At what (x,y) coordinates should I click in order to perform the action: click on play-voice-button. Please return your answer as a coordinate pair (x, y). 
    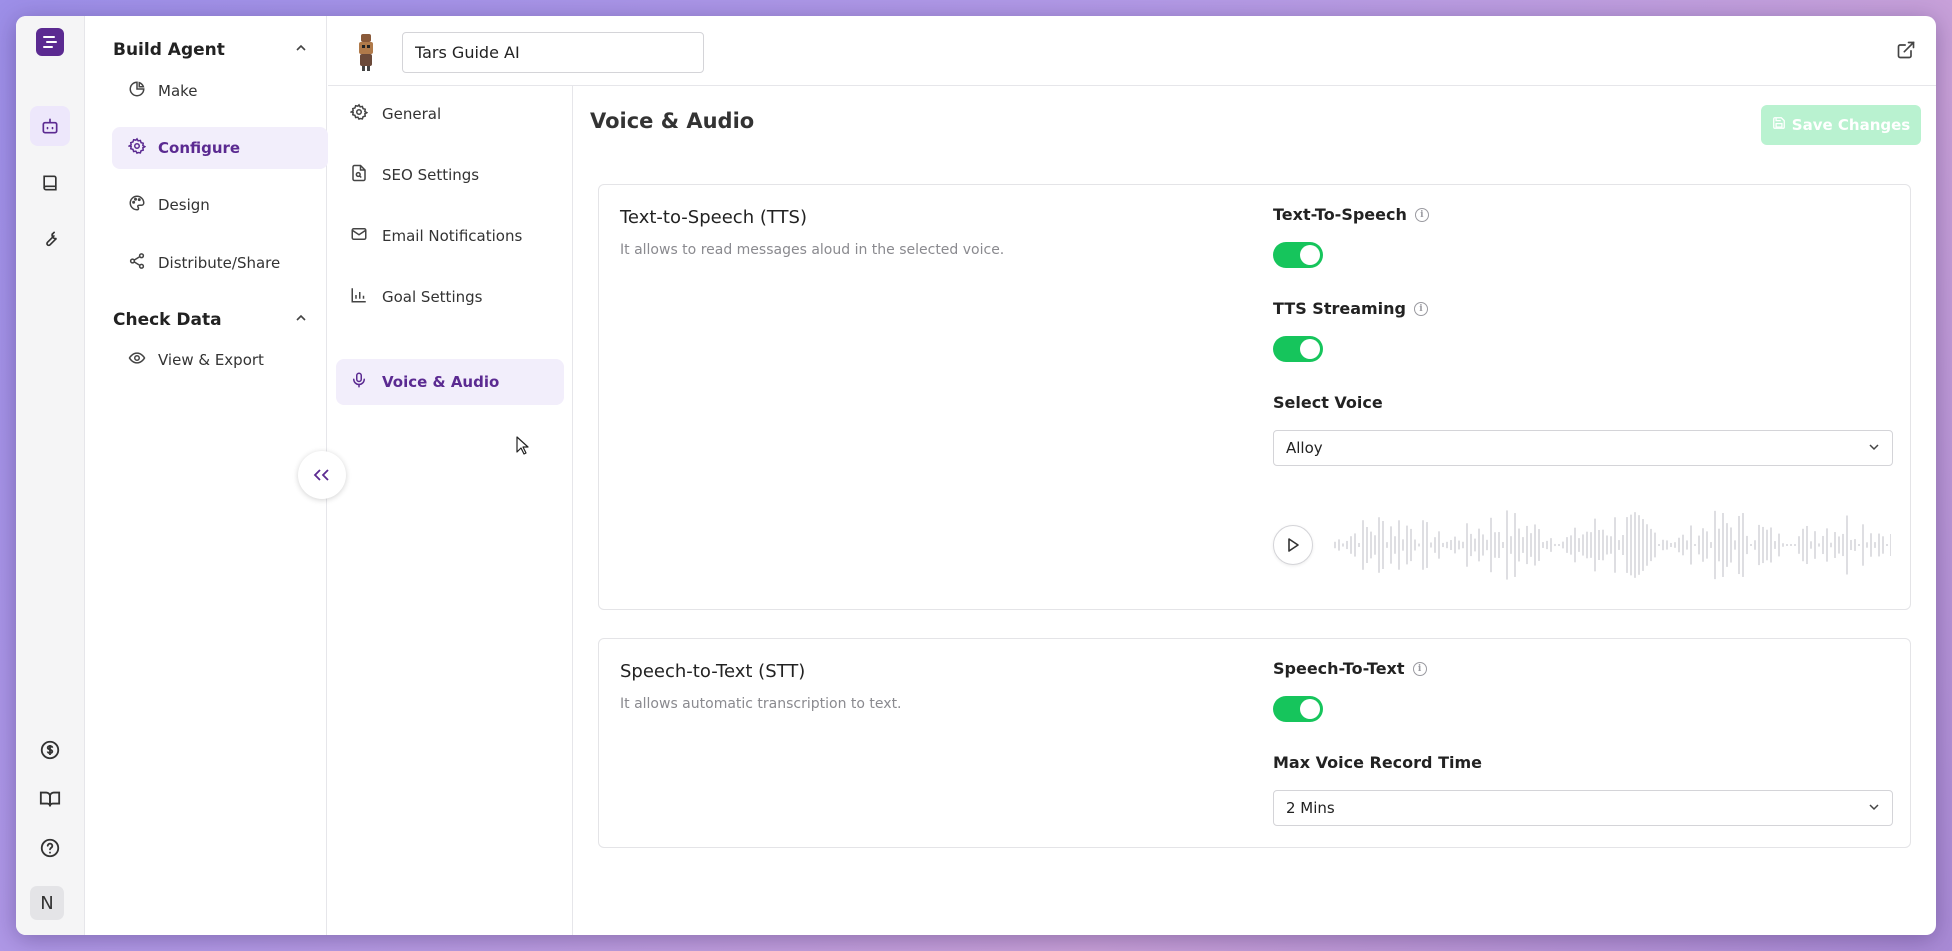
    Looking at the image, I should click on (1293, 545).